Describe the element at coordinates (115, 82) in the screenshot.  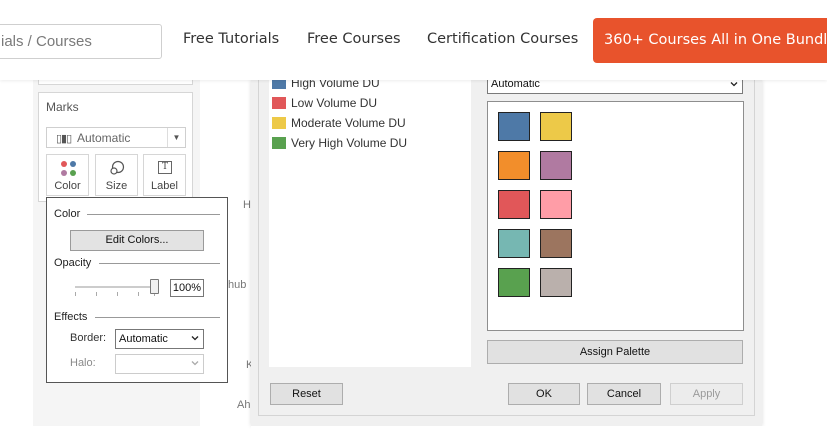
I see `filters-card` at that location.